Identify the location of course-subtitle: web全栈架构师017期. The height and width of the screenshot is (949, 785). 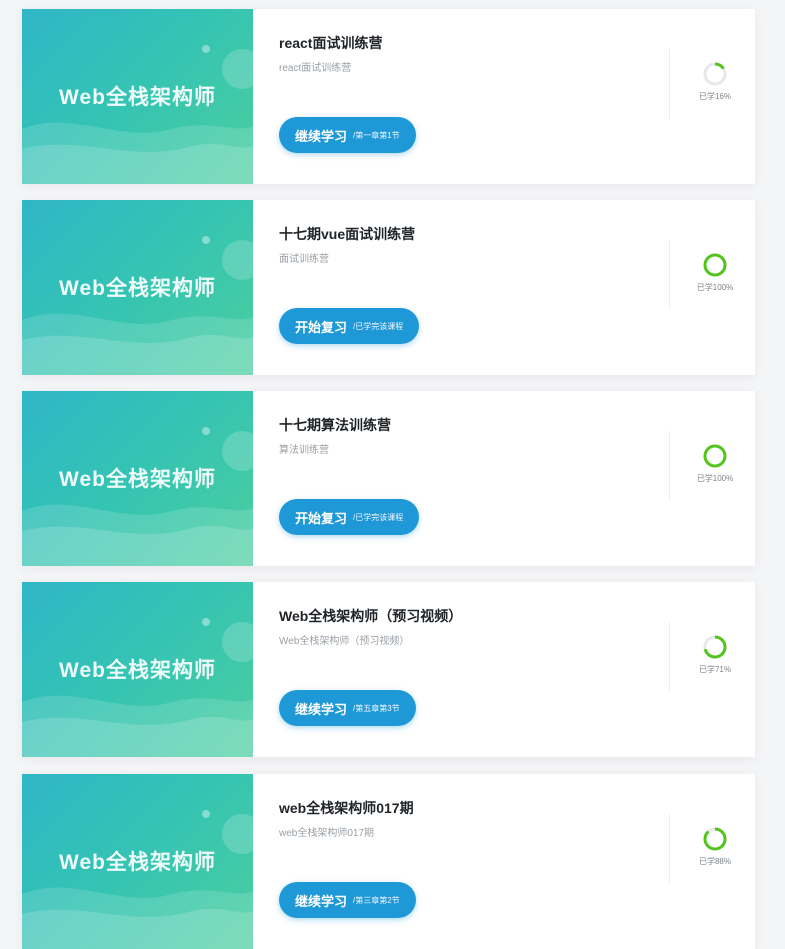
(327, 833).